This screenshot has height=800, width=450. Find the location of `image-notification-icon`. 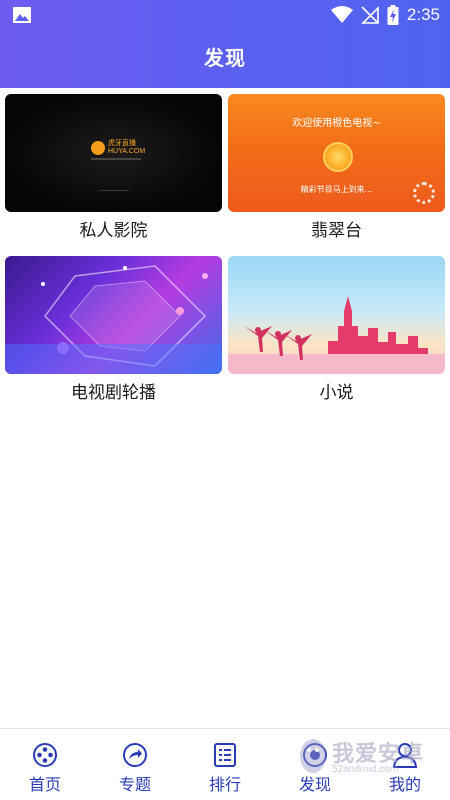

image-notification-icon is located at coordinates (22, 15).